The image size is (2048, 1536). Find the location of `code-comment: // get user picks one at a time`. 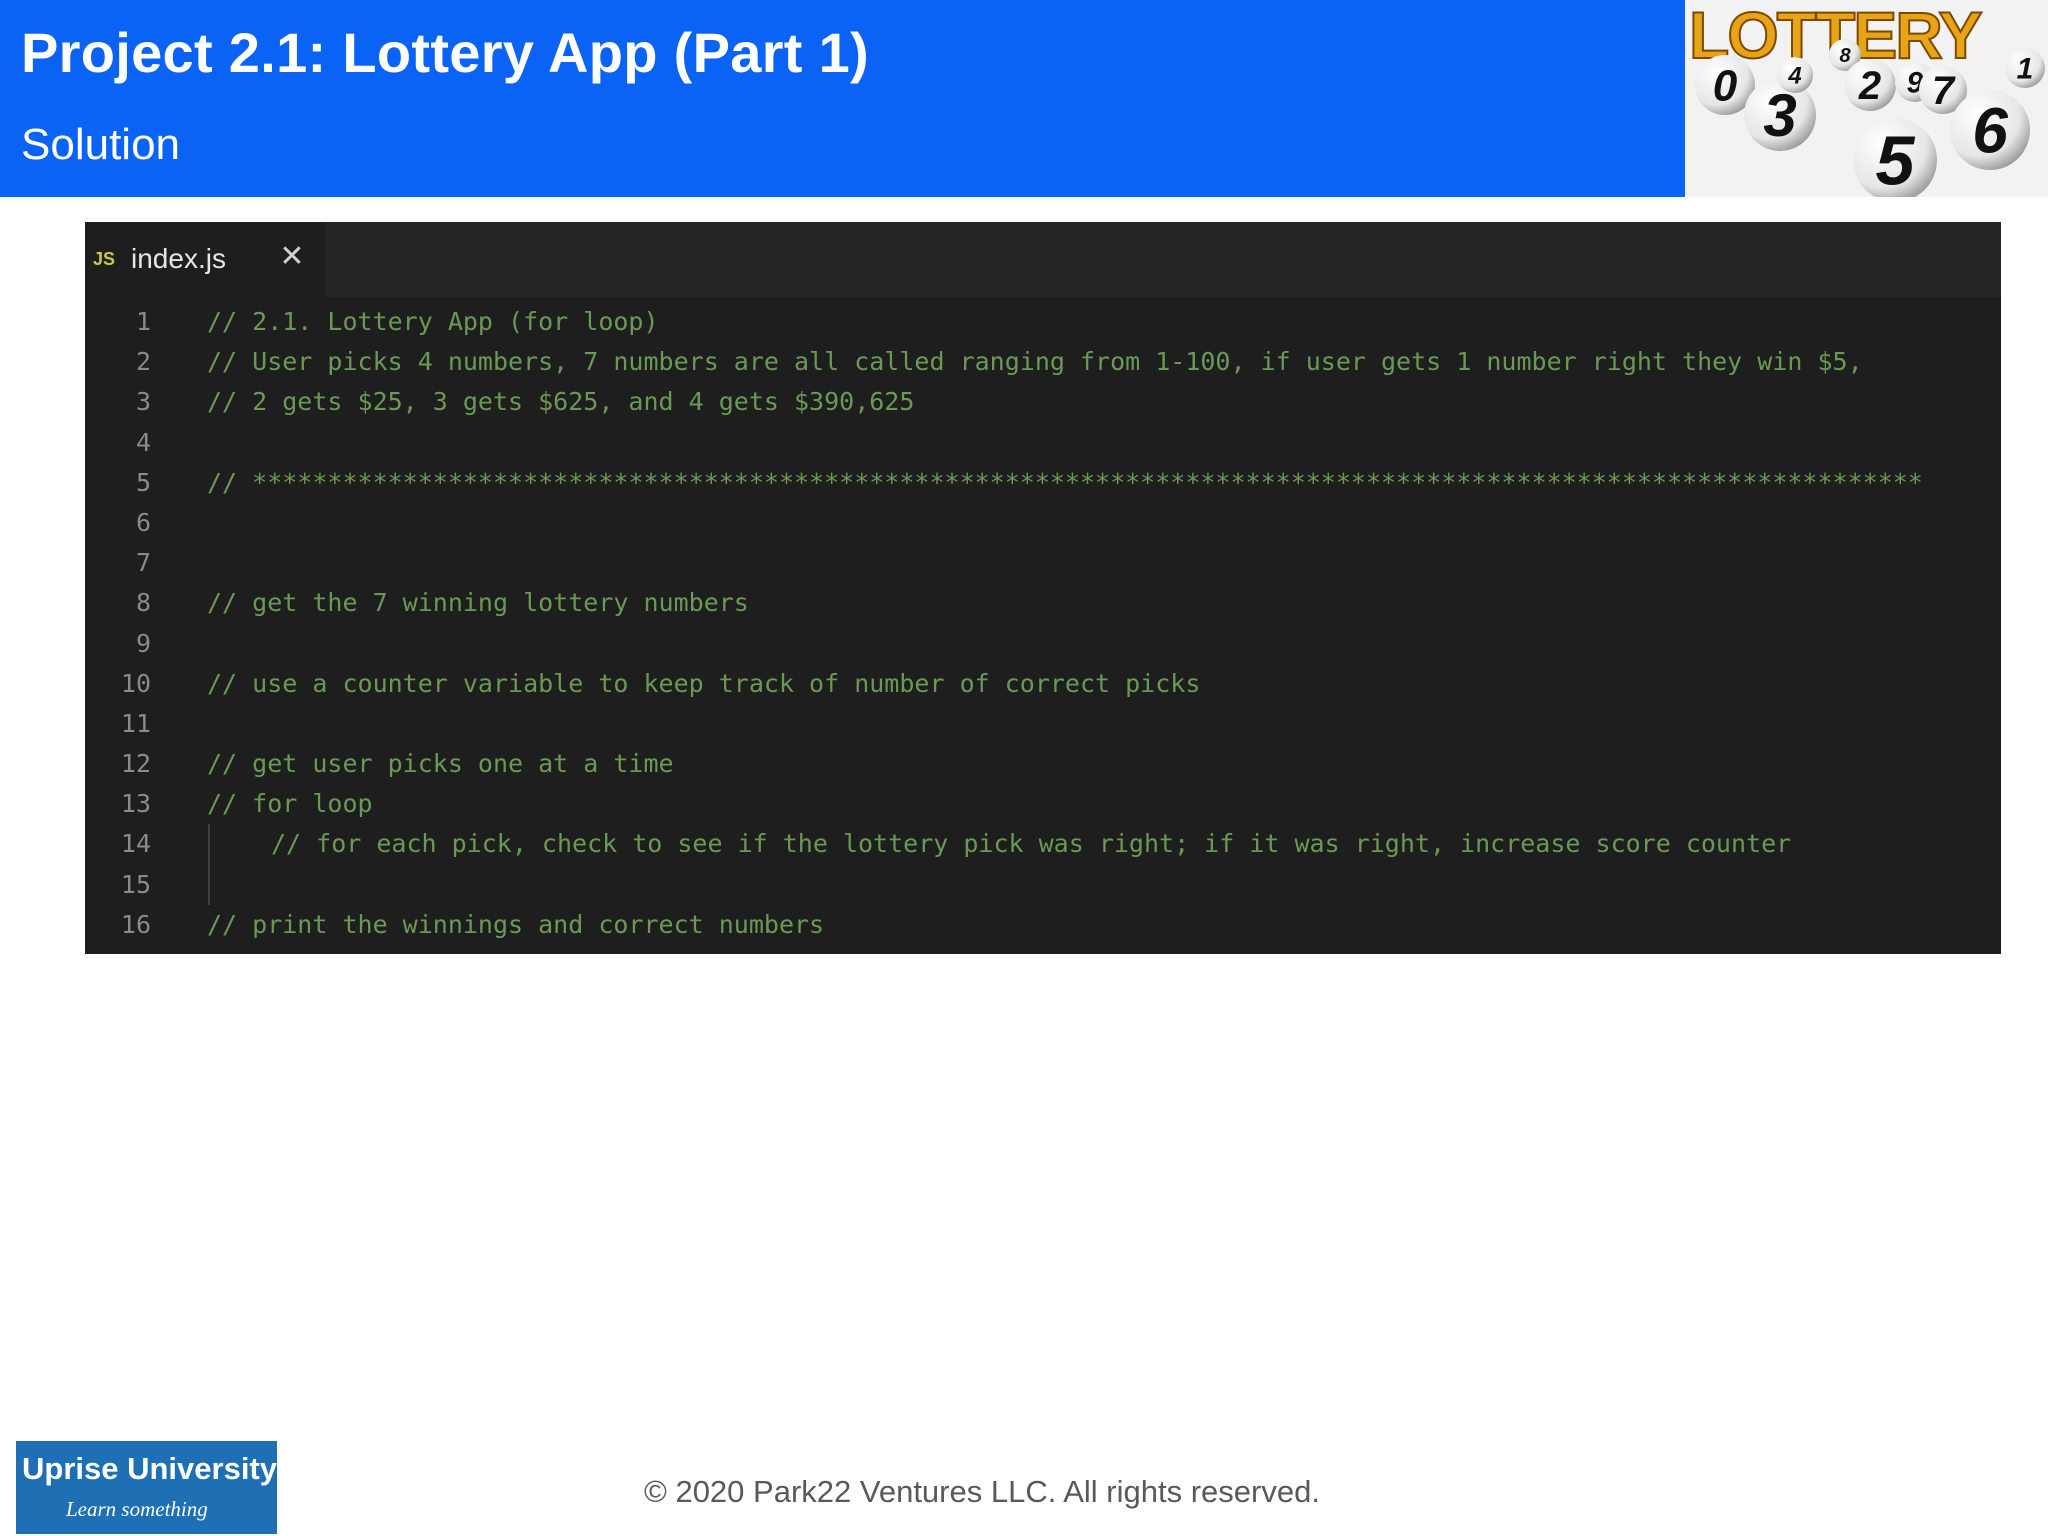

code-comment: // get user picks one at a time is located at coordinates (440, 764).